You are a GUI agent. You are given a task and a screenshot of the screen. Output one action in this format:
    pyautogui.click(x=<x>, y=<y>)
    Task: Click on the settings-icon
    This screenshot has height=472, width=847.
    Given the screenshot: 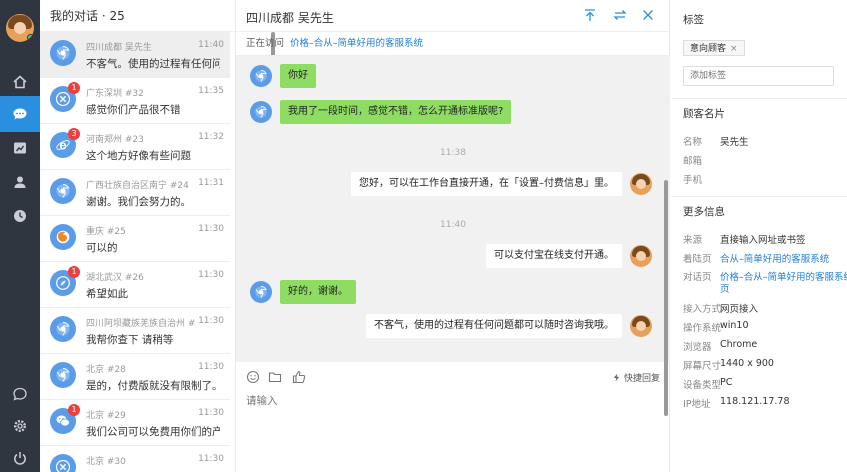 What is the action you would take?
    pyautogui.click(x=20, y=426)
    